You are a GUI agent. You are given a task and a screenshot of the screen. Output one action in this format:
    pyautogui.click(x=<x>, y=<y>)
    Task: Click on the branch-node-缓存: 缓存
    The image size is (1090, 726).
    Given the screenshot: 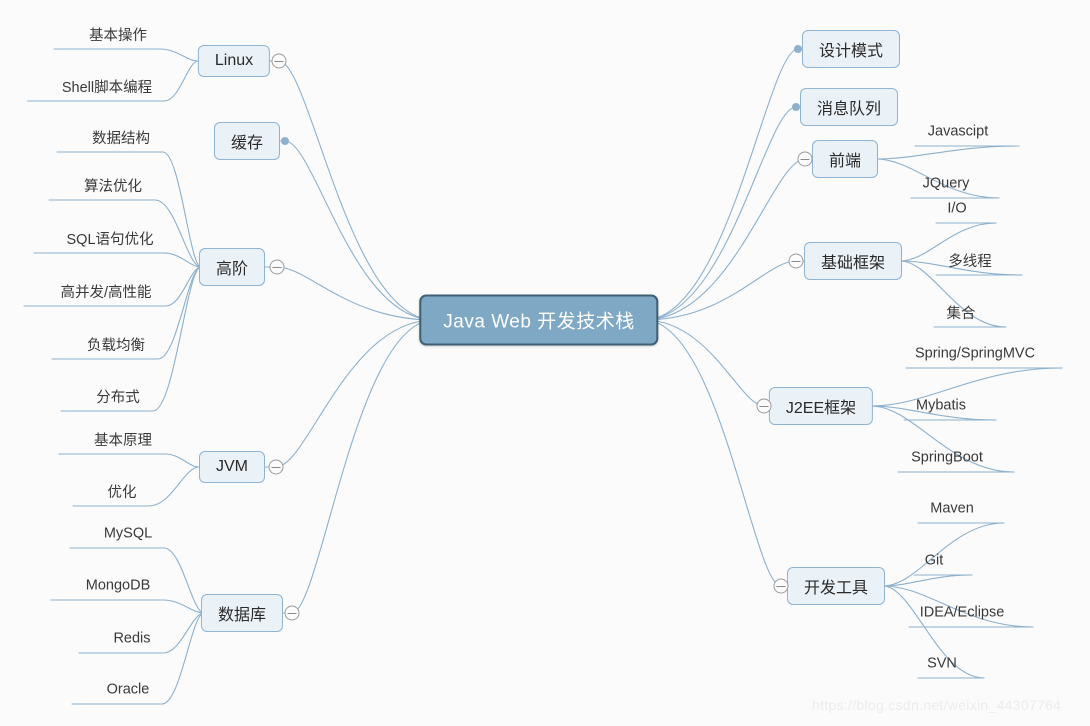 What is the action you would take?
    pyautogui.click(x=247, y=141)
    